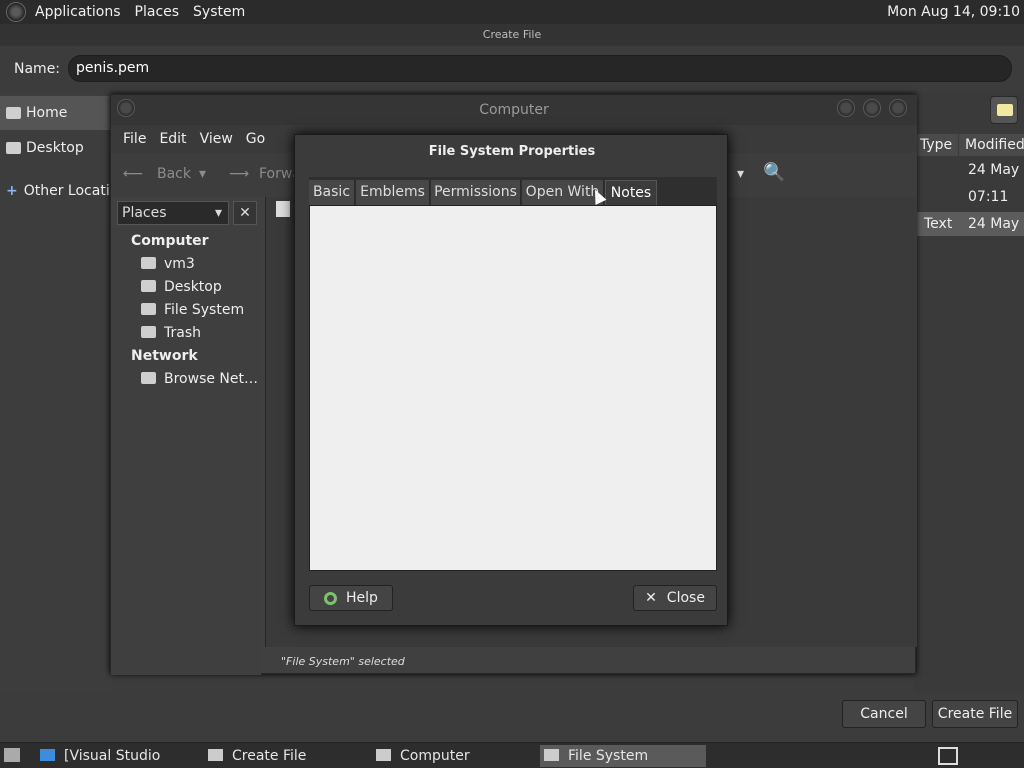 This screenshot has height=768, width=1024. I want to click on file-chooser-sidebar: Home Desktop + Other Locations, so click(56, 392).